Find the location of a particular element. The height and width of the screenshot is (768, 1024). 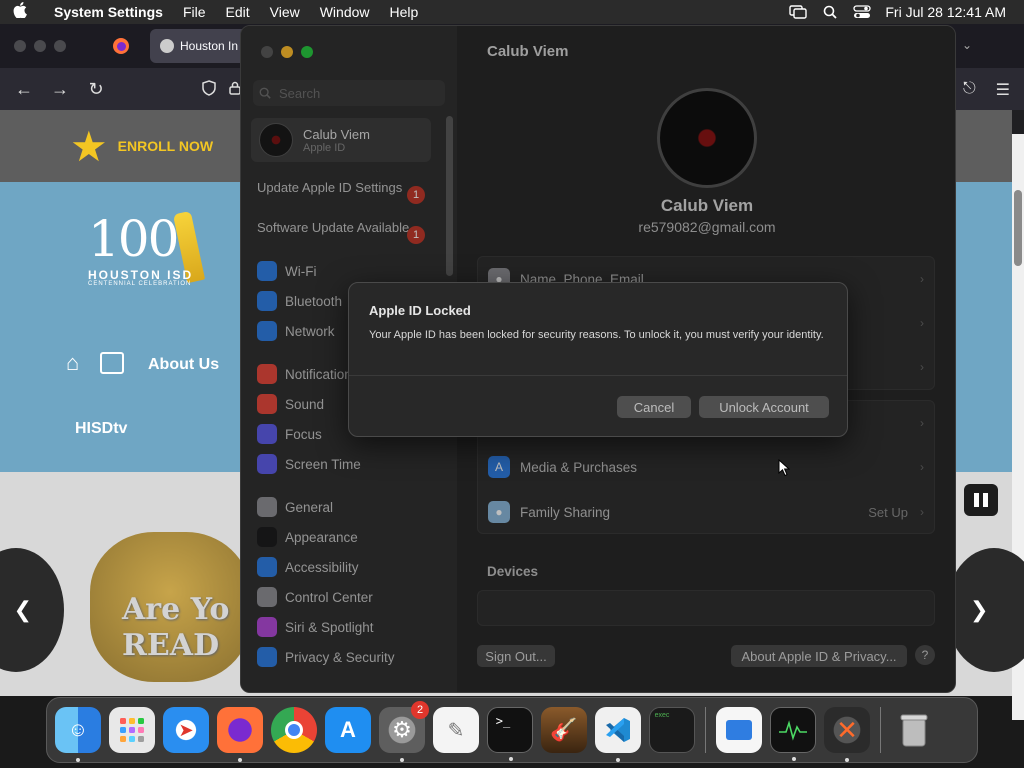

textedit-icon: ✎ is located at coordinates (456, 730).